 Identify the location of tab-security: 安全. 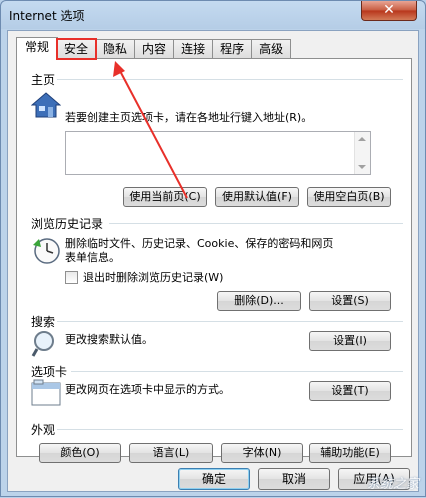
(77, 49).